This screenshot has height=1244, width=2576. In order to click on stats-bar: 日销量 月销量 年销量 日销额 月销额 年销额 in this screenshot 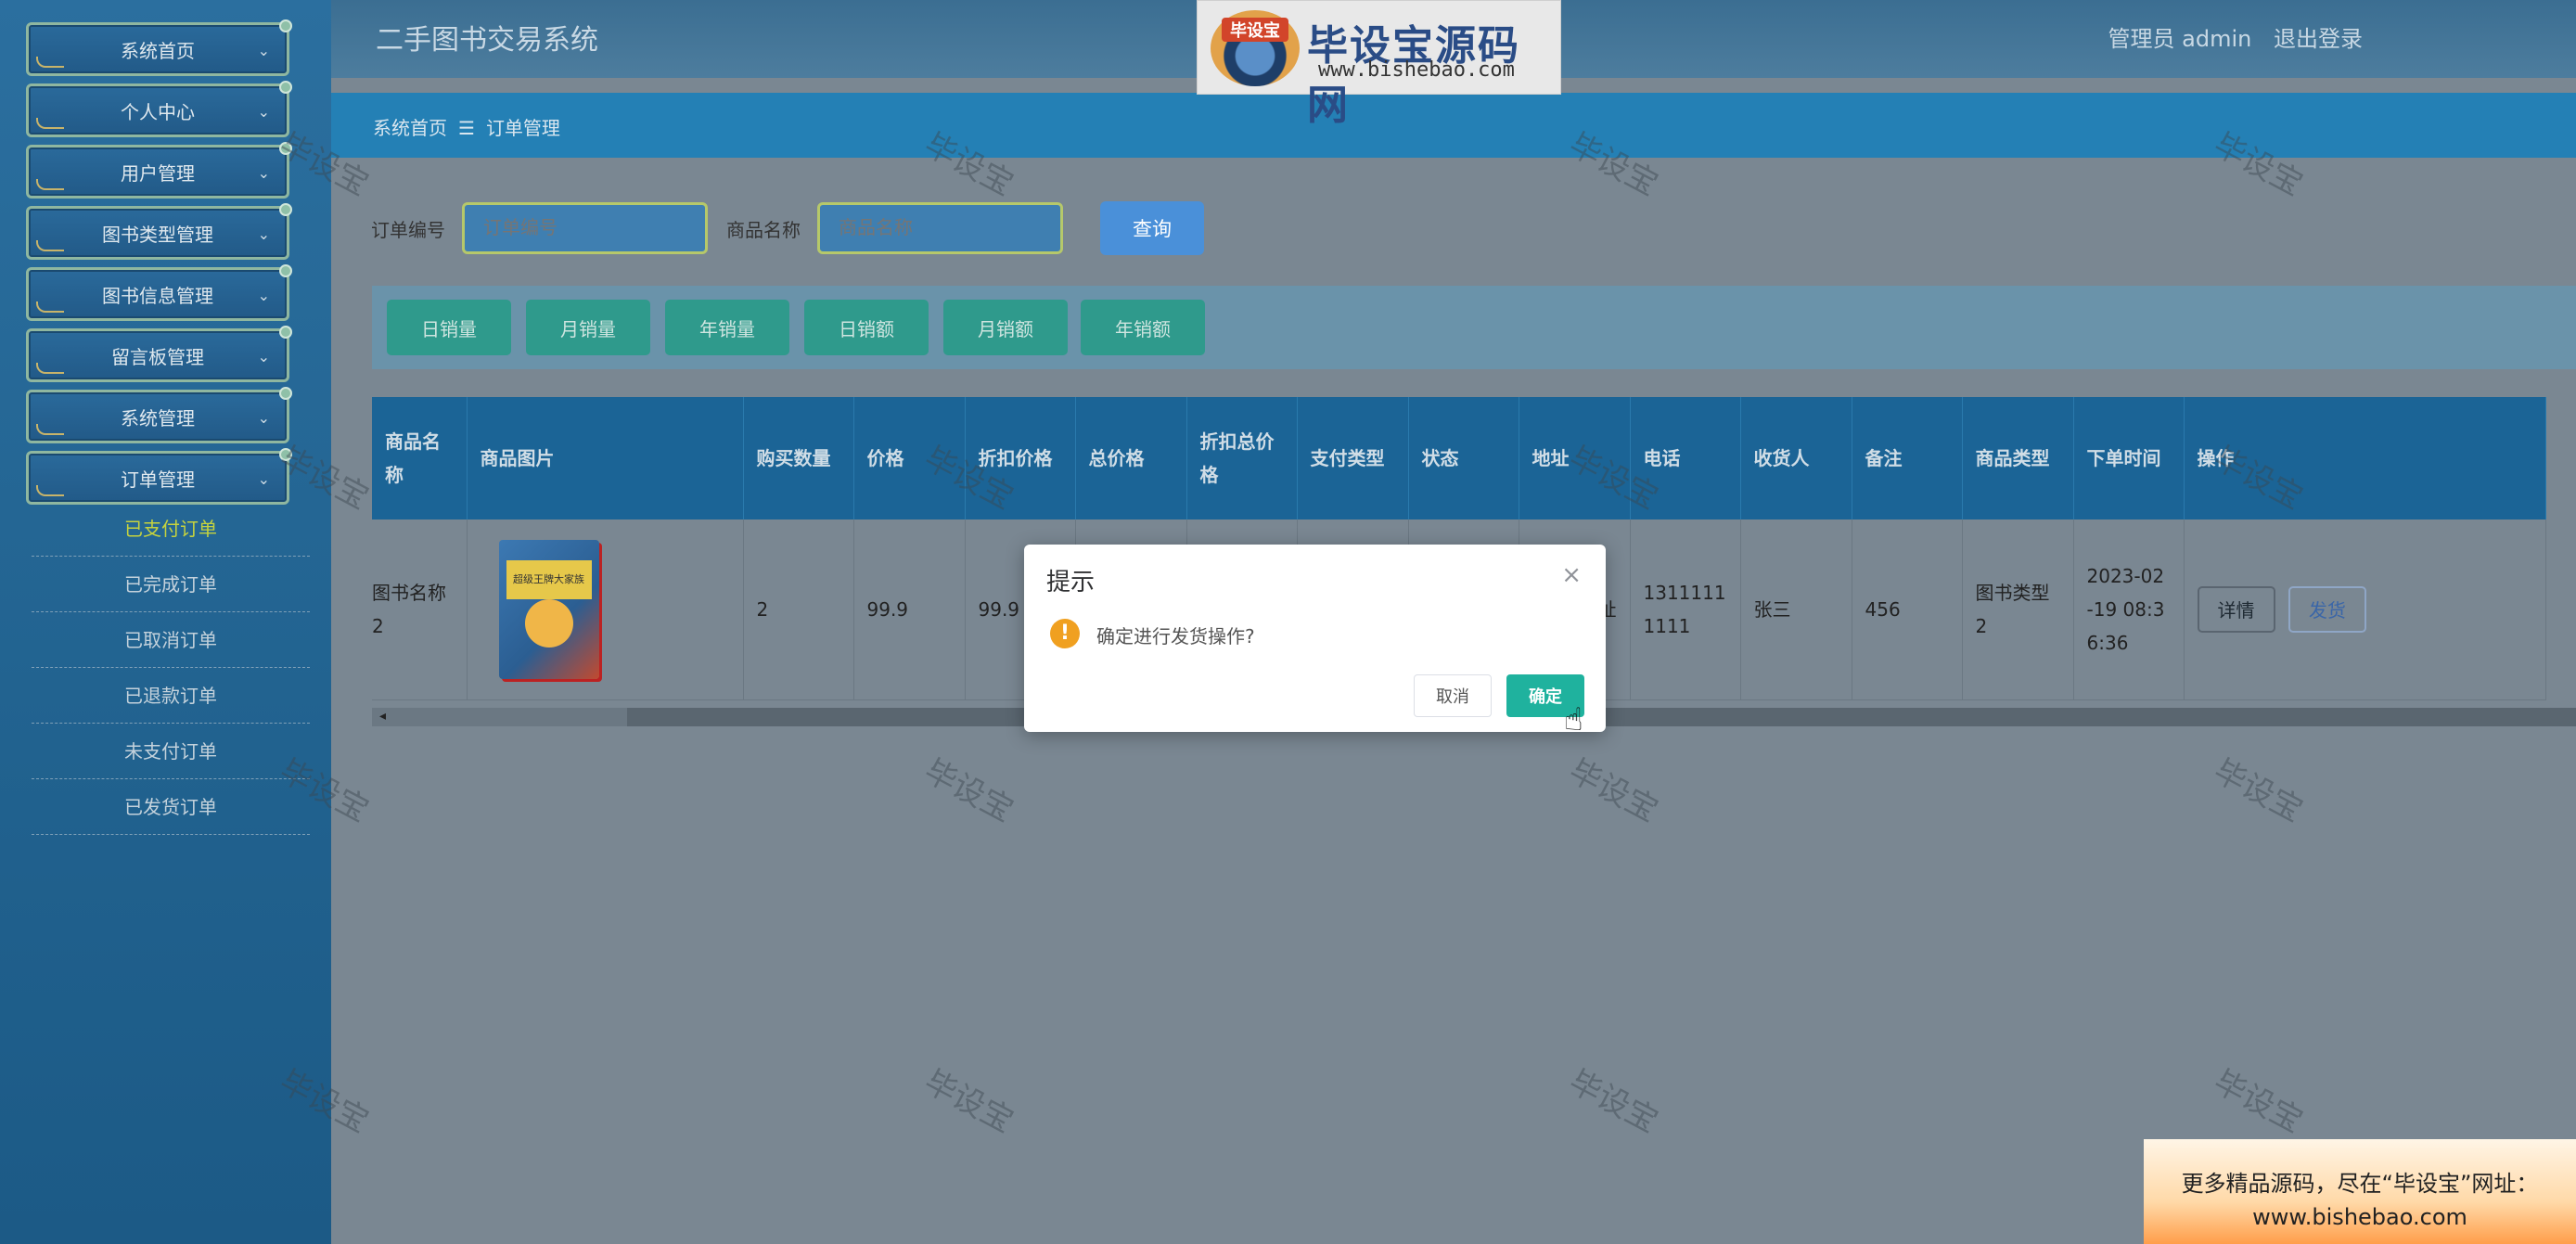, I will do `click(1474, 328)`.